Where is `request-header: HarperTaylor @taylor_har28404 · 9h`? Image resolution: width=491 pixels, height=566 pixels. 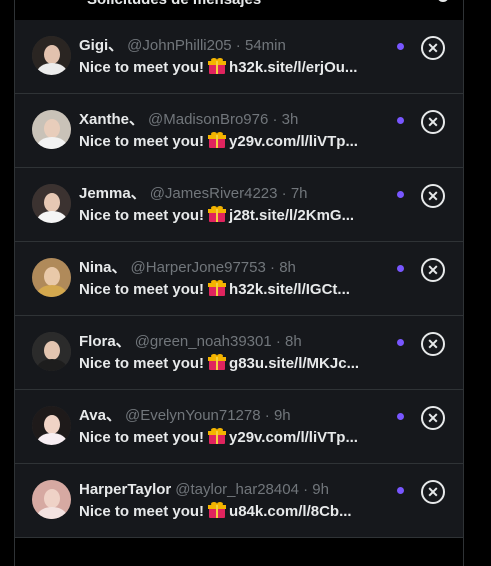
request-header: HarperTaylor @taylor_har28404 · 9h is located at coordinates (231, 490).